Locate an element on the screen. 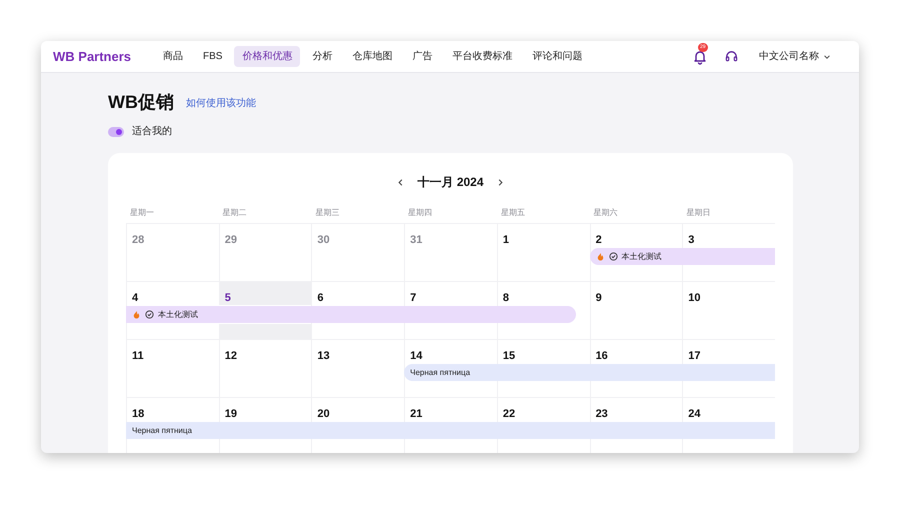 The image size is (900, 505). day-cell: 1 is located at coordinates (543, 252).